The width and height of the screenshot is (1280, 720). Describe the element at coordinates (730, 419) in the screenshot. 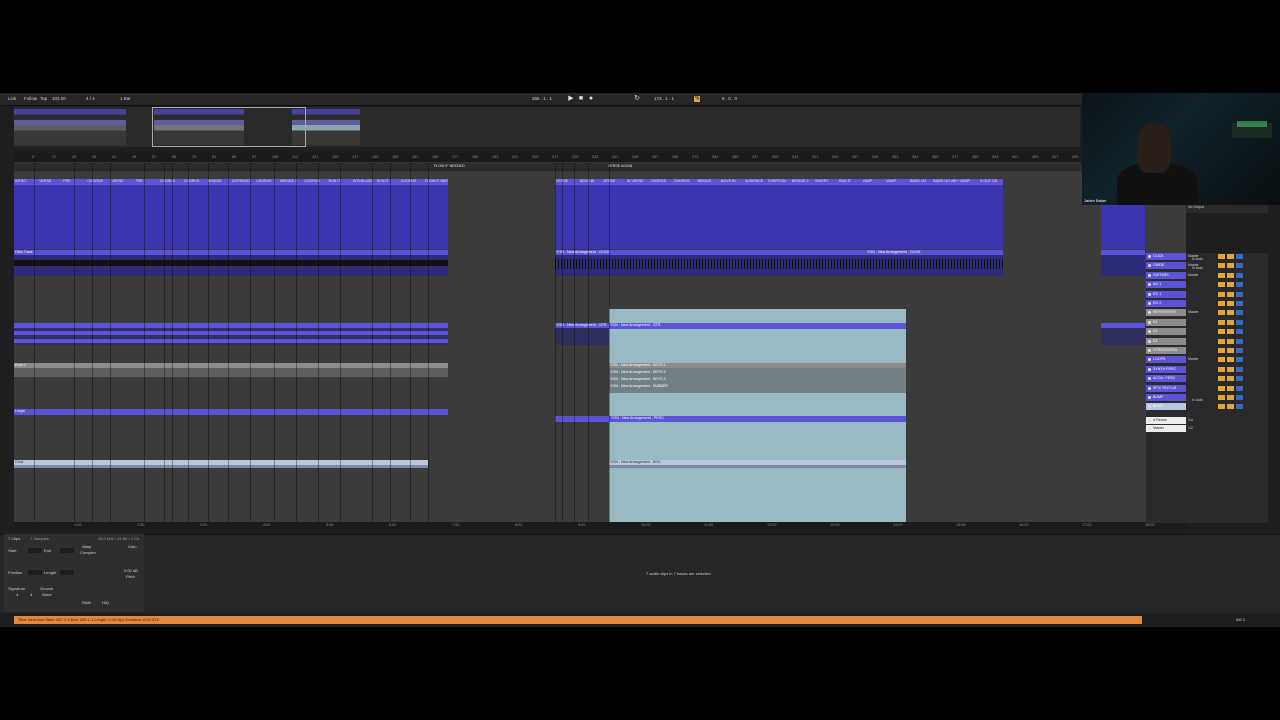

I see `perc-clip: YGN - New Arrangement - PERC` at that location.